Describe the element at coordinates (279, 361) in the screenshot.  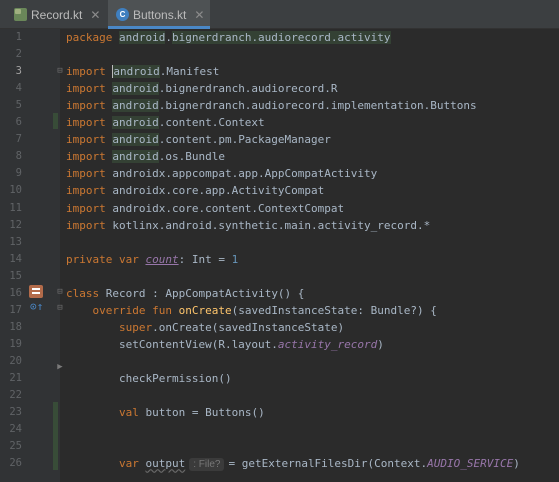
I see `code-line: 20` at that location.